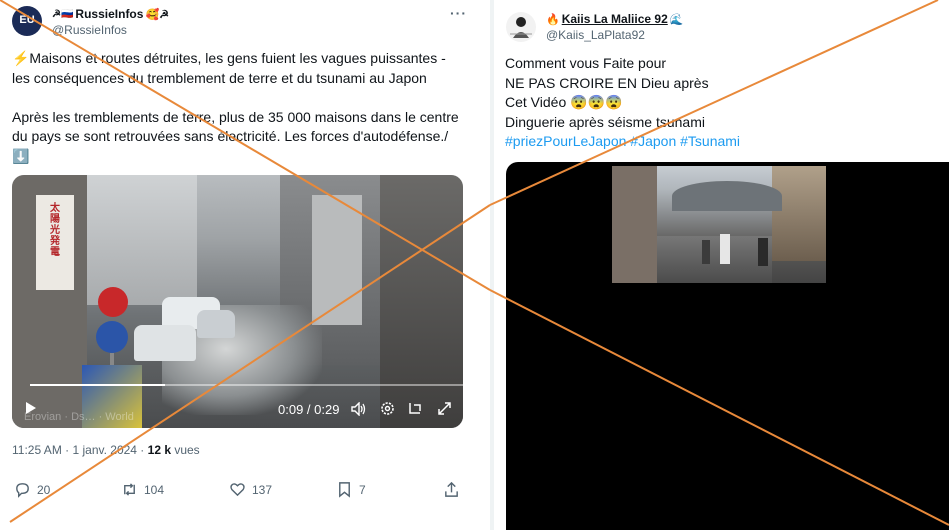 Image resolution: width=949 pixels, height=530 pixels. Describe the element at coordinates (159, 450) in the screenshot. I see `views-count: 12 k` at that location.